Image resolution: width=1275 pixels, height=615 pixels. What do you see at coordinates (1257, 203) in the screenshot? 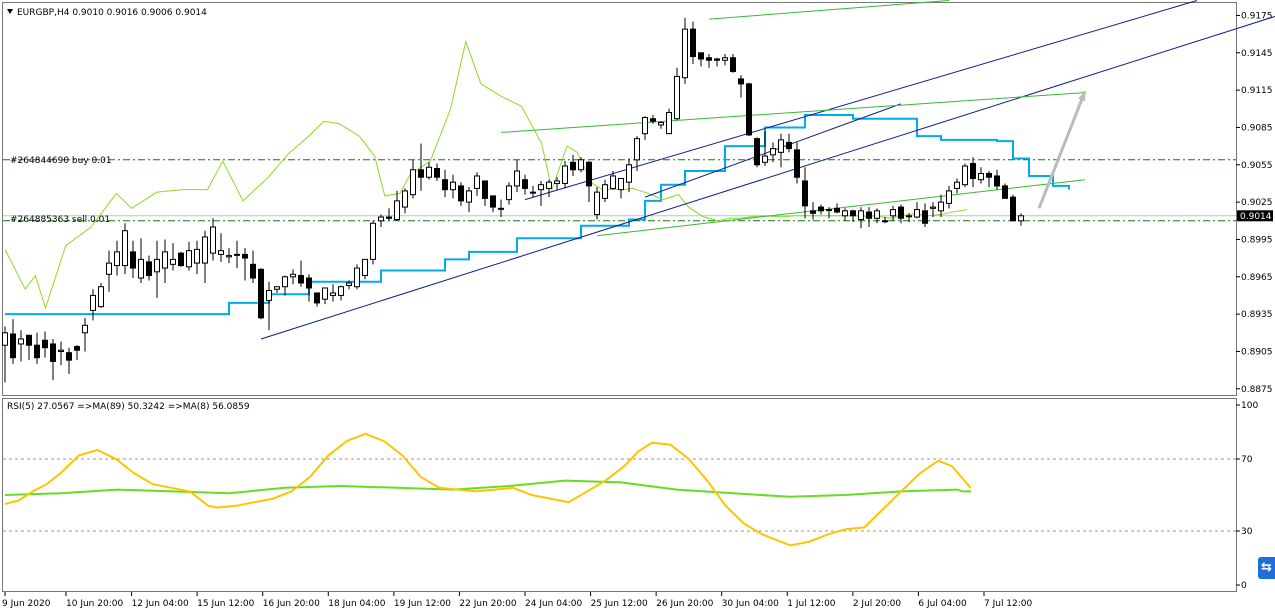
I see `price-tick-label: 0.9025` at bounding box center [1257, 203].